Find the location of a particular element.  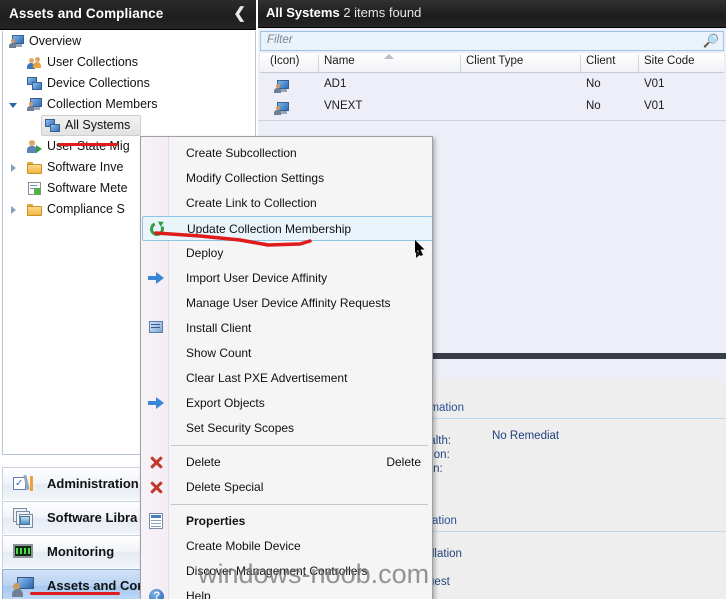

menu-item-delete: Delete Delete is located at coordinates (287, 462).